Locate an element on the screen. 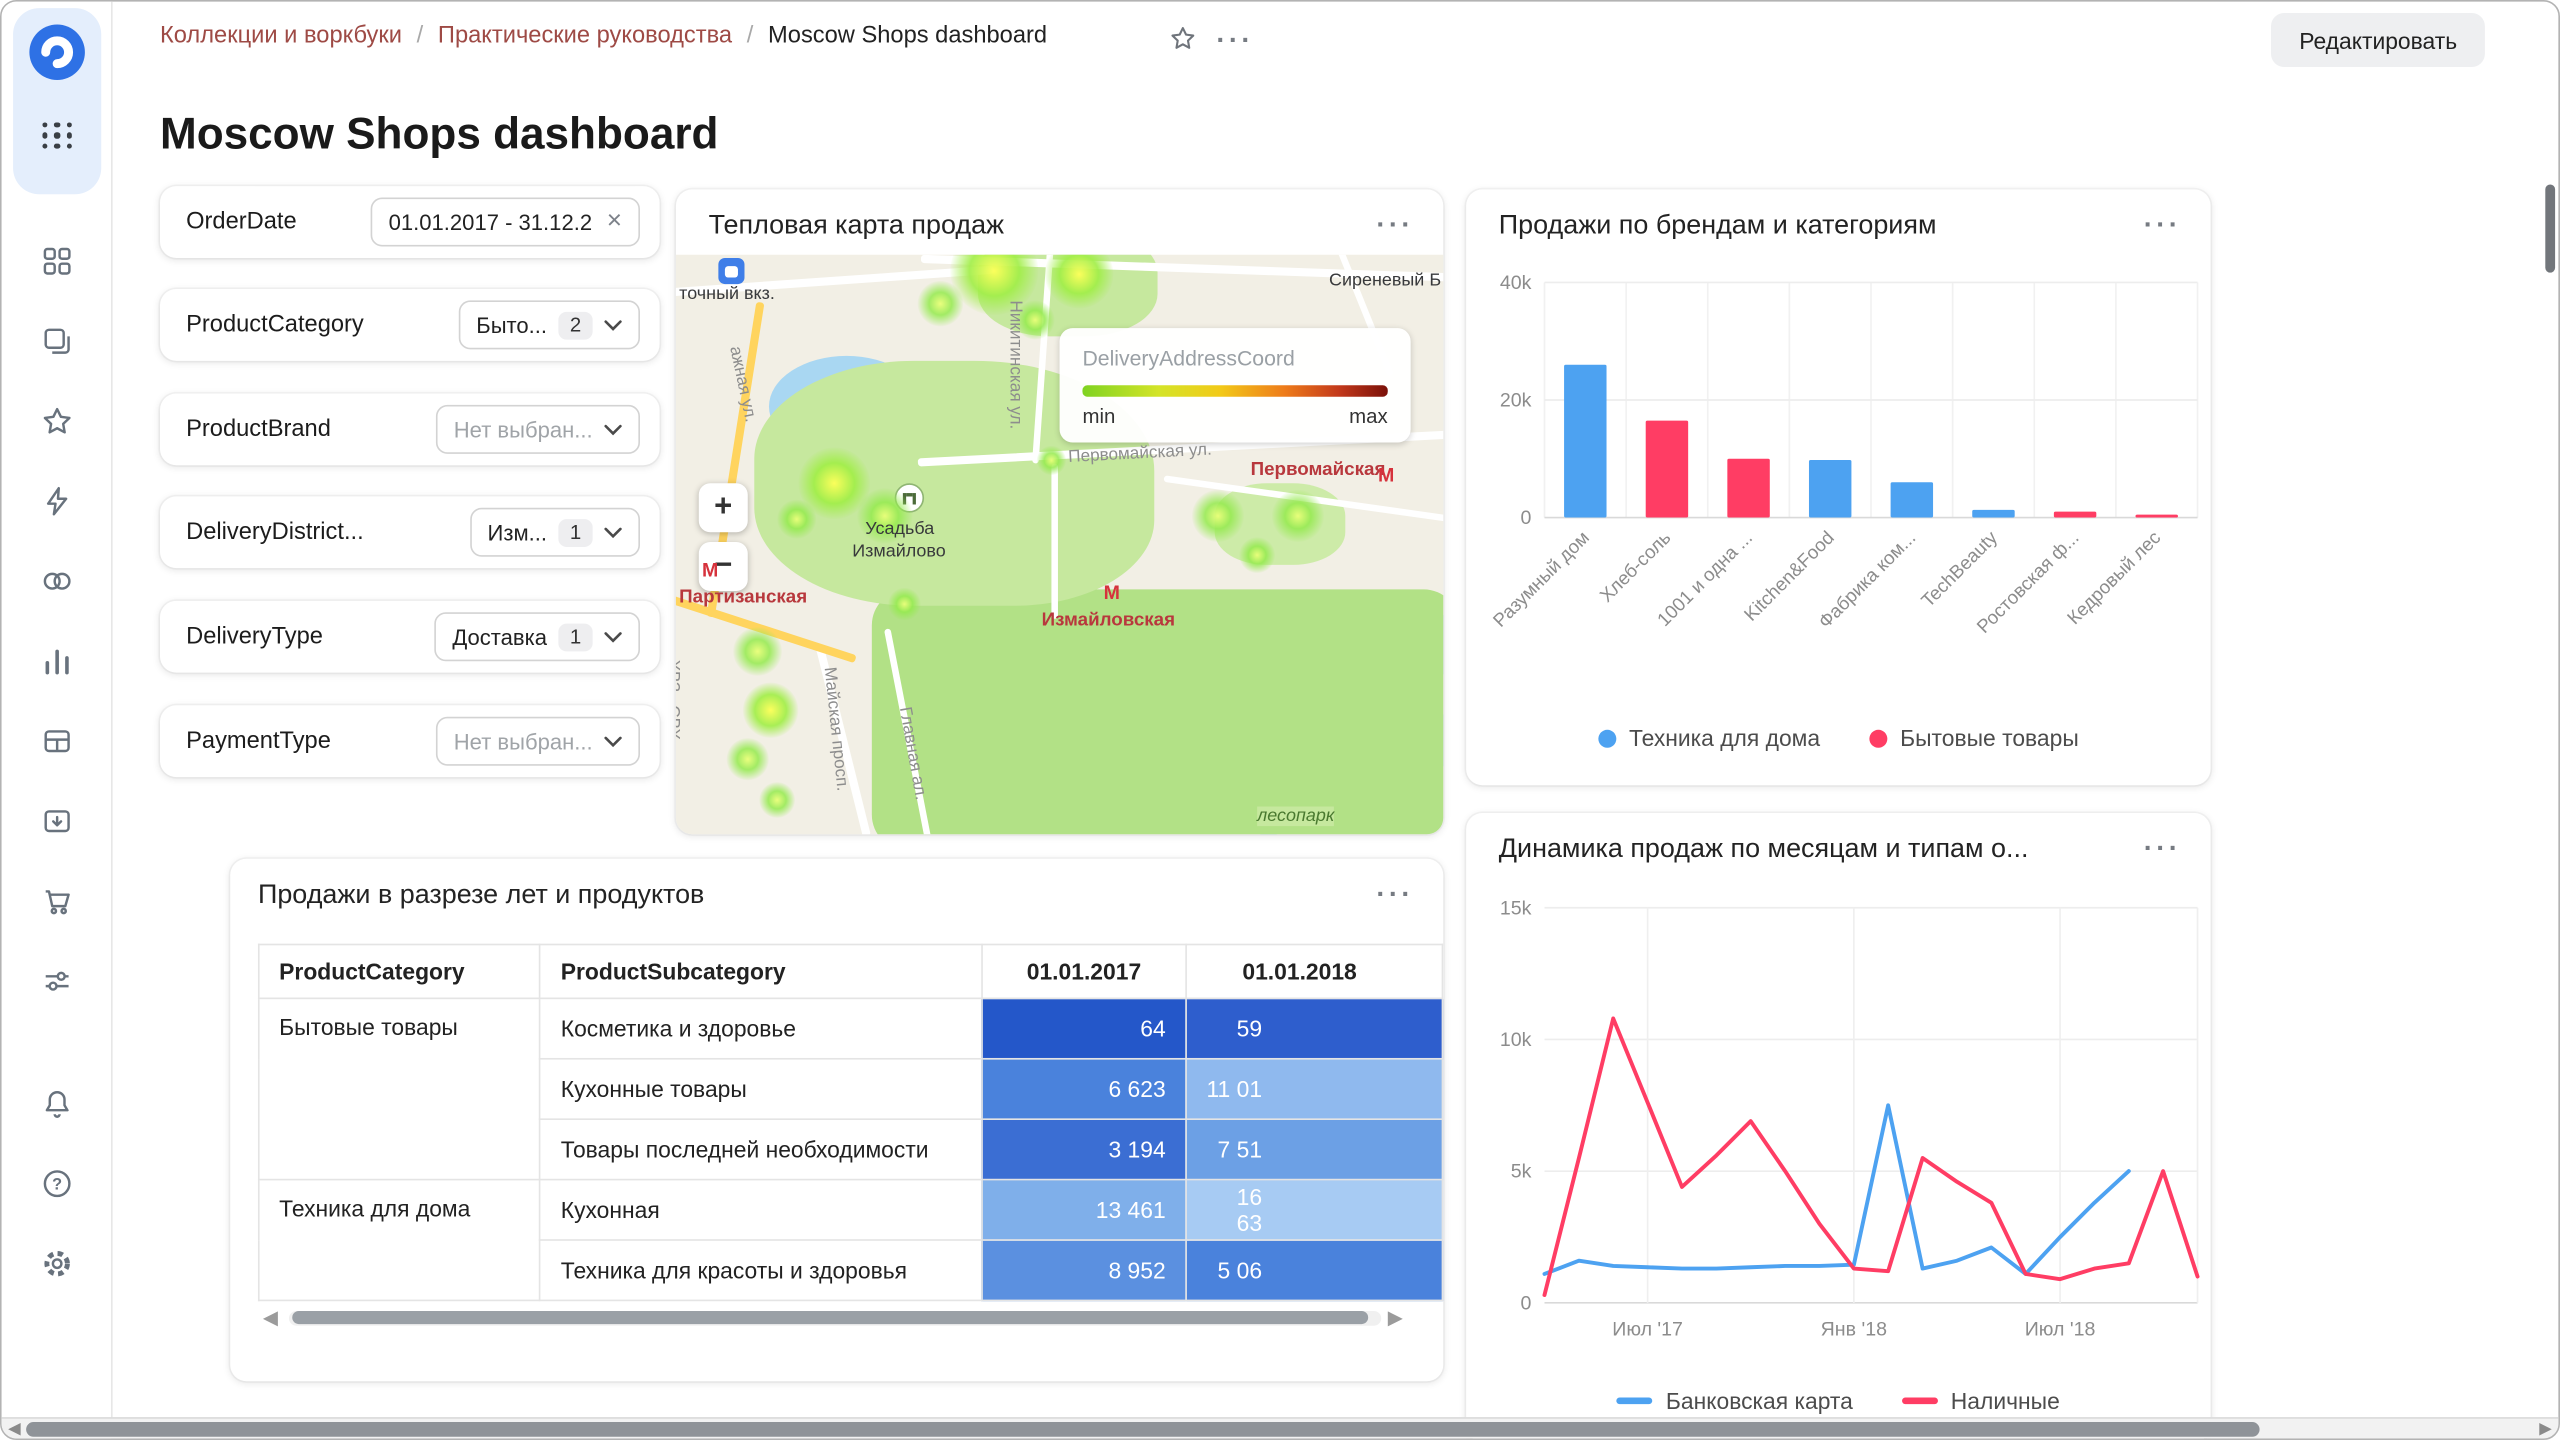  legend-item: Бытовые товары is located at coordinates (1974, 738).